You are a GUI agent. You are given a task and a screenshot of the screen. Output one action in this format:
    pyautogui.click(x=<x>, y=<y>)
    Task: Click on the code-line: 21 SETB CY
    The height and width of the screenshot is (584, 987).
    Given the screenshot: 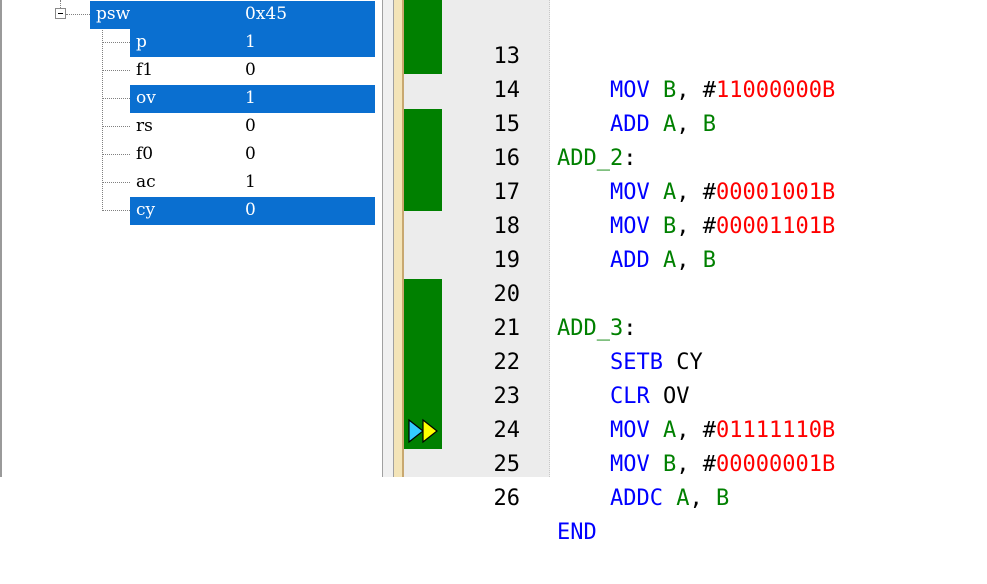 What is the action you would take?
    pyautogui.click(x=690, y=326)
    